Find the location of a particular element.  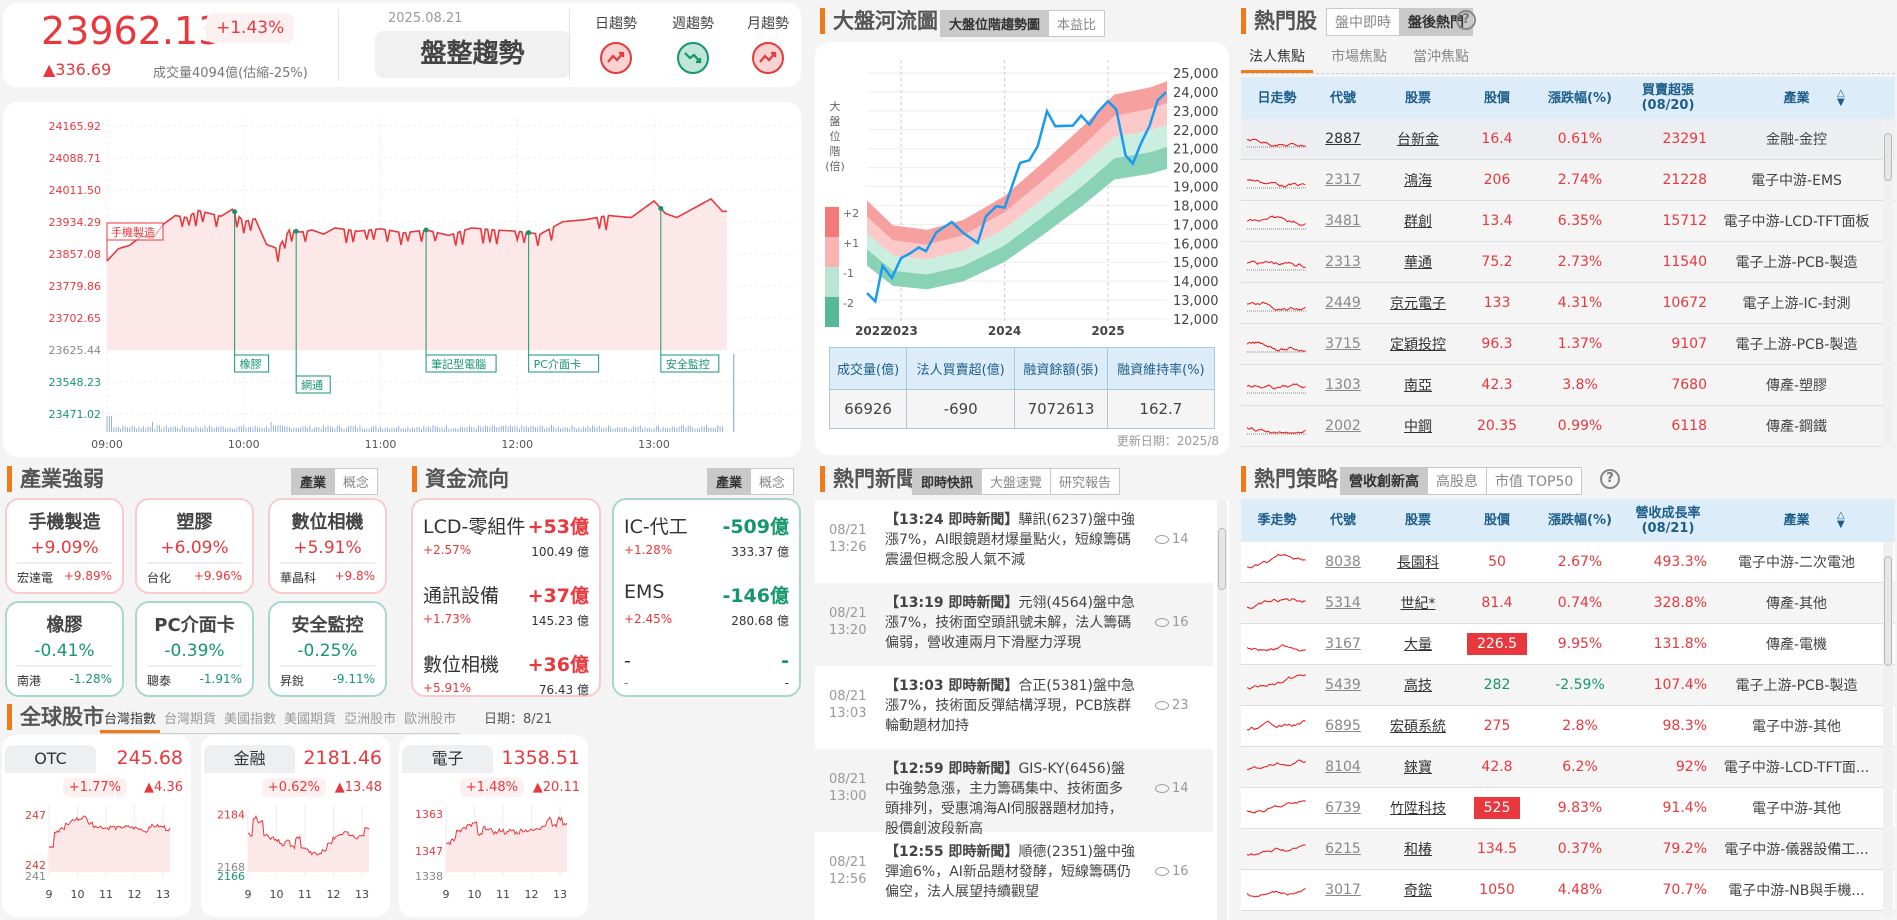

stock-code-link: 3481 is located at coordinates (1343, 221).